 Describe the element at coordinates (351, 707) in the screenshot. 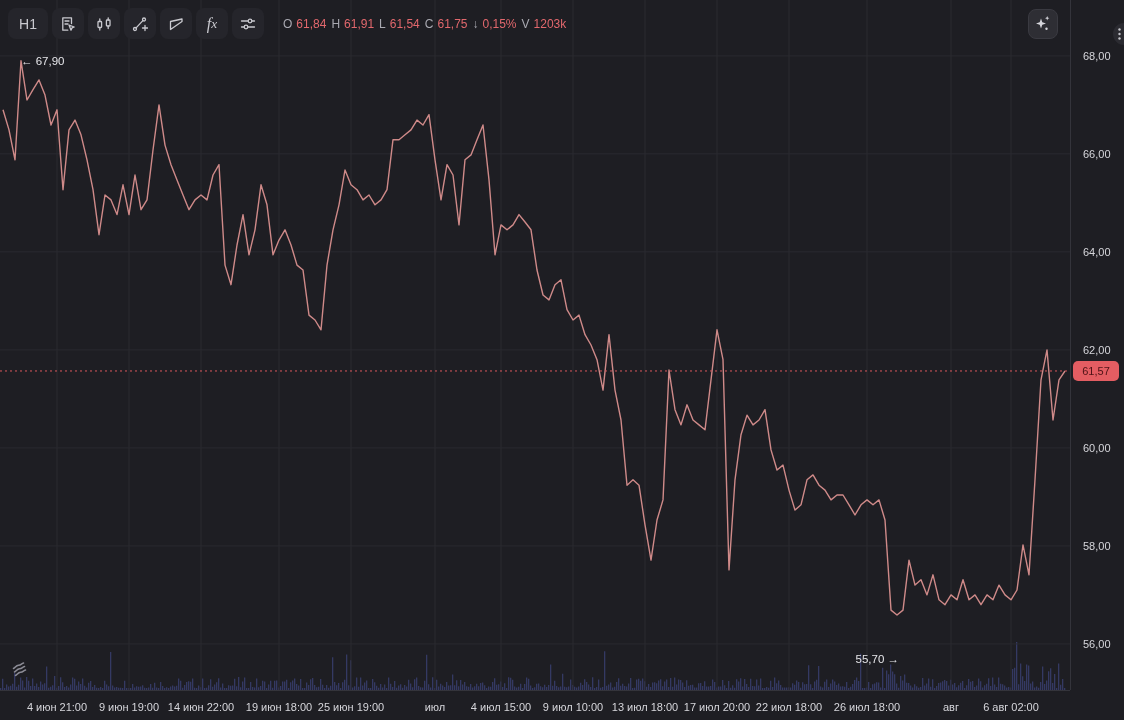

I see `x-axis-label: 25 июн 19:00` at that location.